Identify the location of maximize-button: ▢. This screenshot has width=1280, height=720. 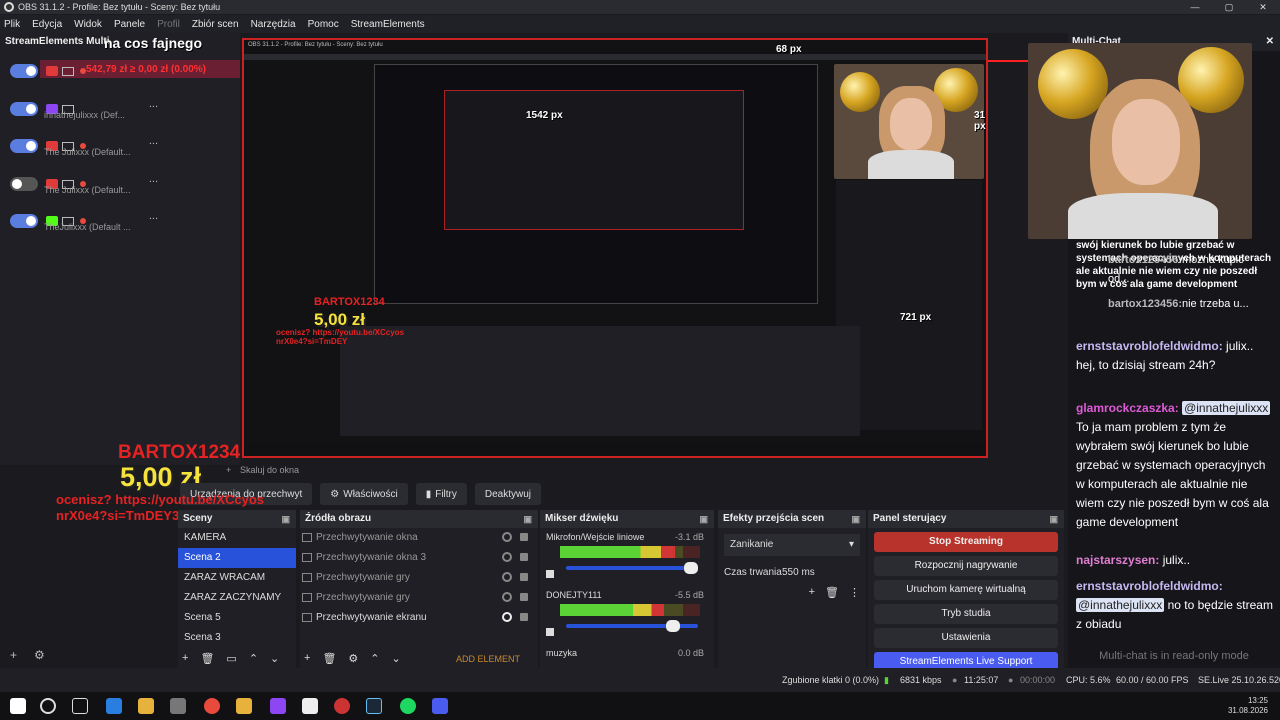
(1229, 7).